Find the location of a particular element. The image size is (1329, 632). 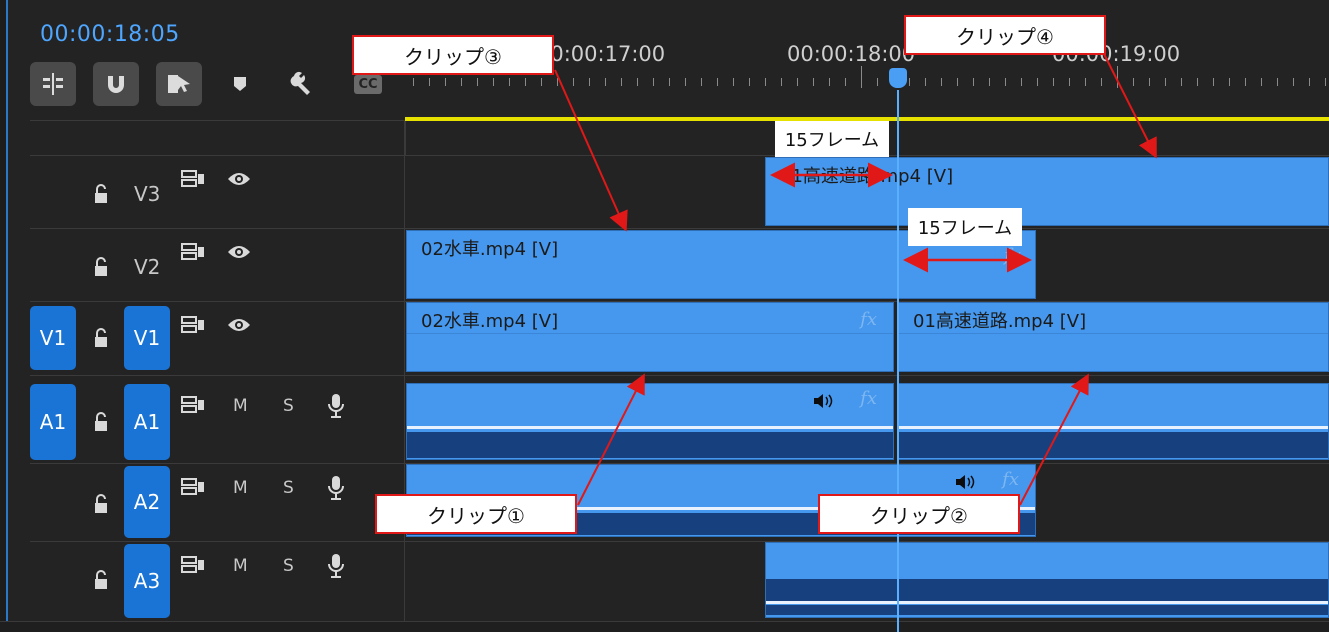

track-target-a2: A2 is located at coordinates (147, 502).